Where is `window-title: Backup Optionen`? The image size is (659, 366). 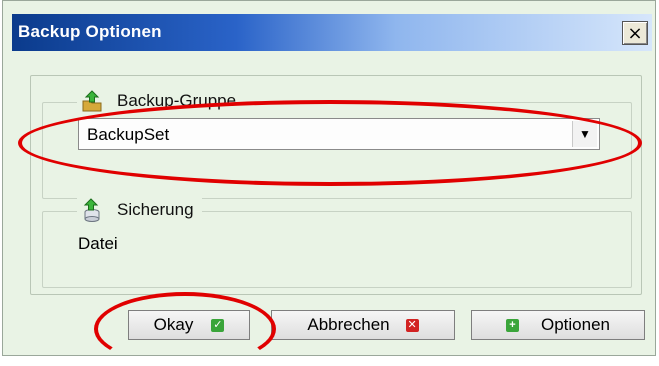
window-title: Backup Optionen is located at coordinates (90, 31).